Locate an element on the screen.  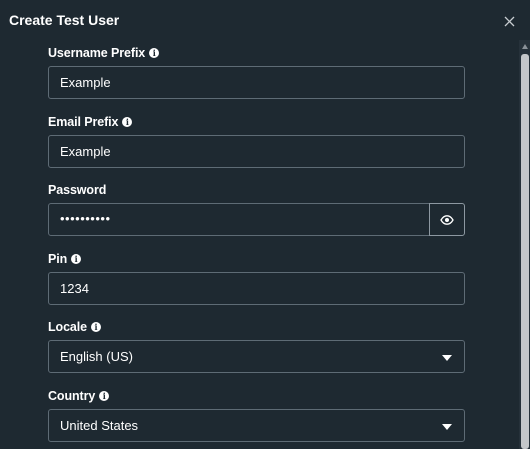
username-prefix-label: Username Prefix i is located at coordinates (256, 53).